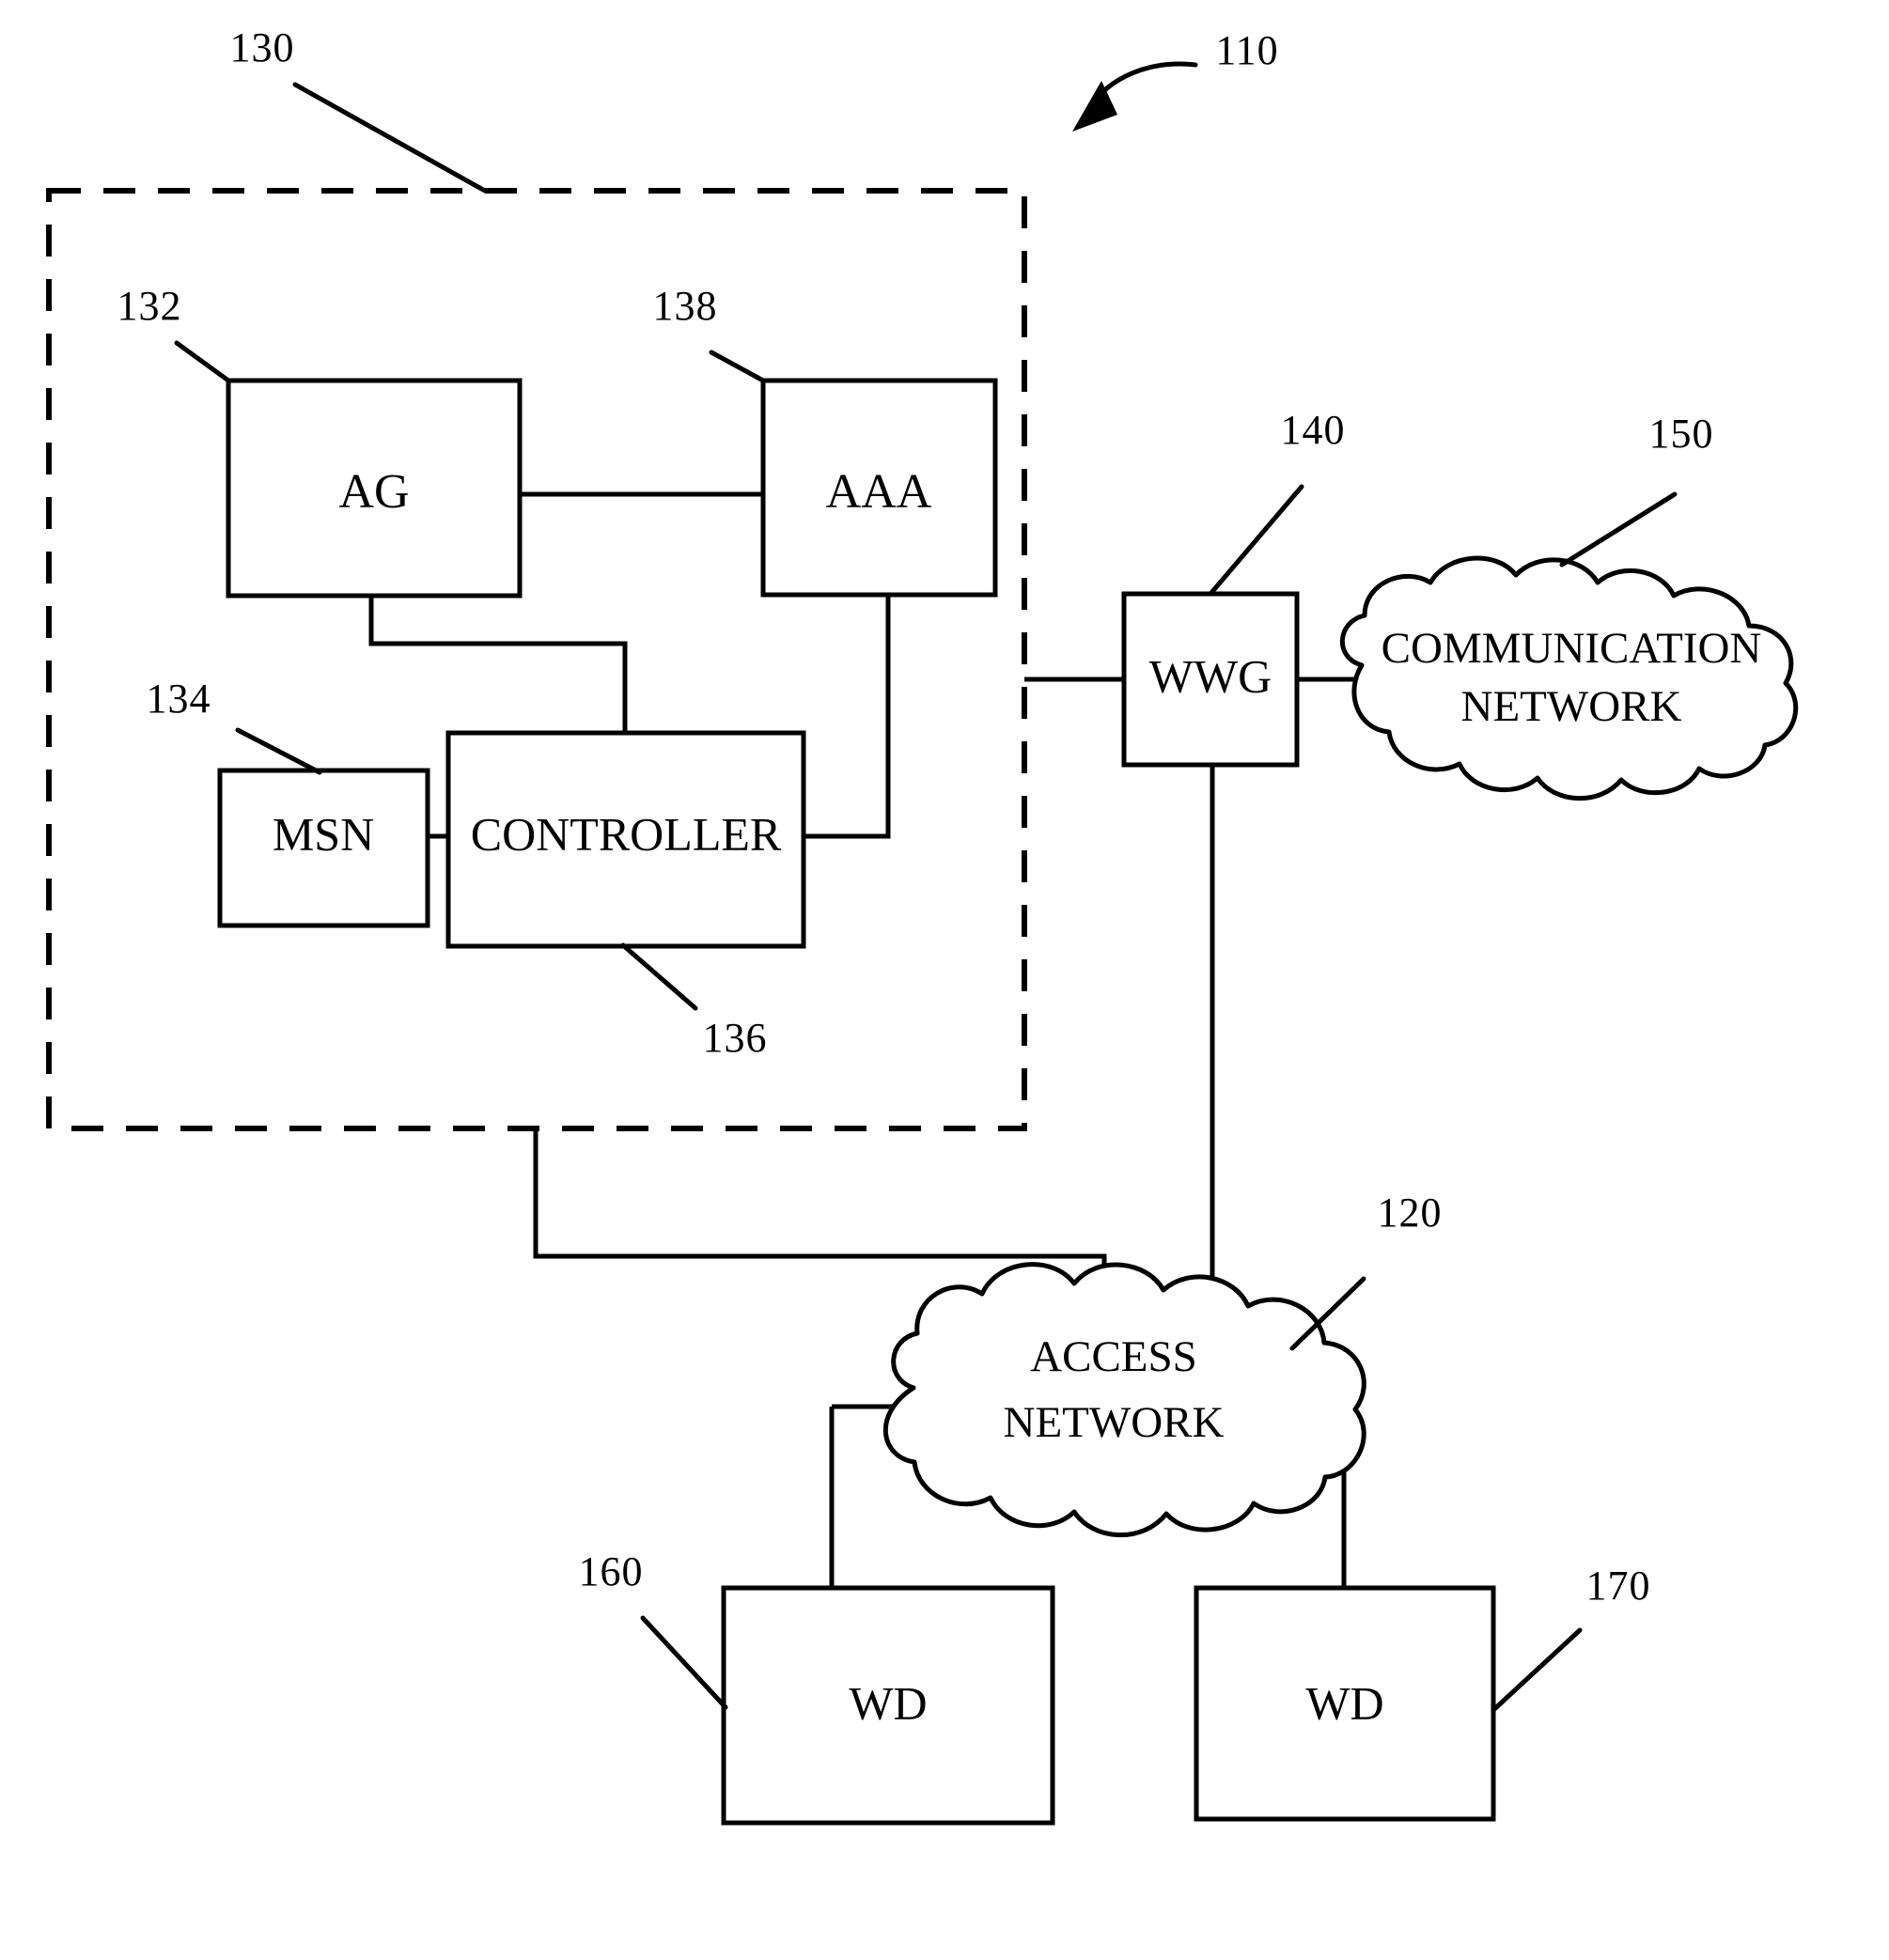 The image size is (1889, 1960). What do you see at coordinates (1246, 50) in the screenshot?
I see `ref-numeral-110: 110` at bounding box center [1246, 50].